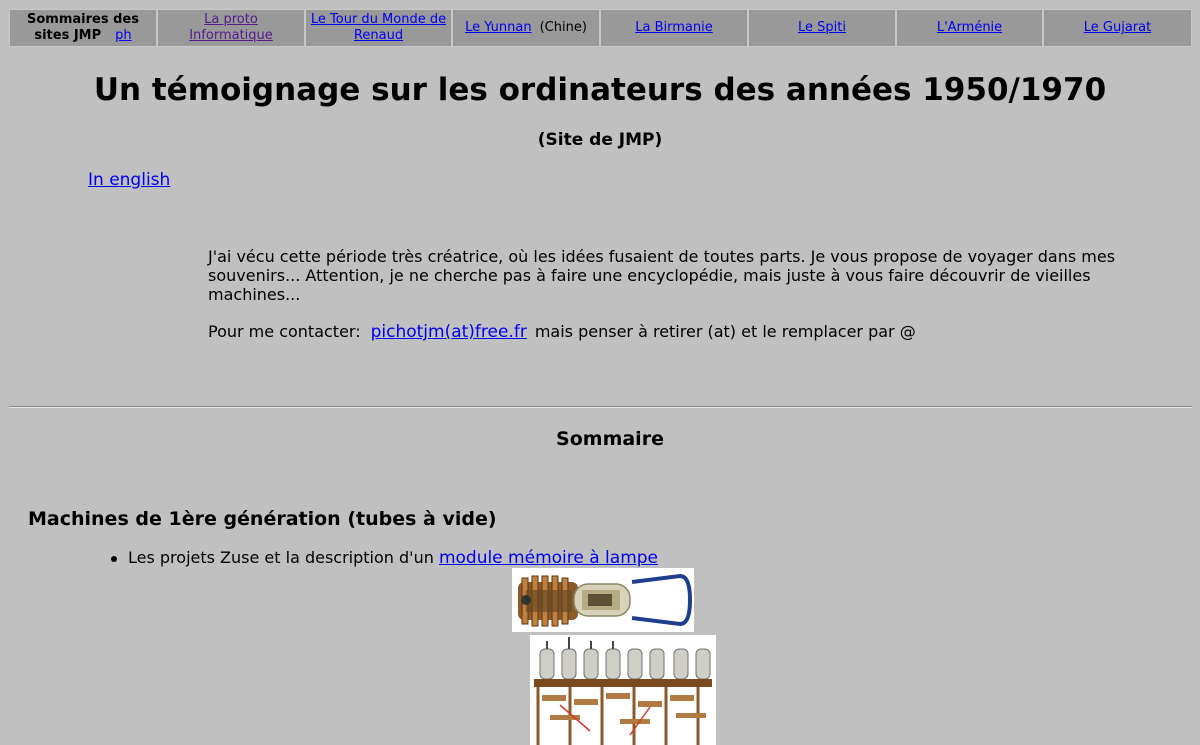  I want to click on nav-cell-armenie: L'Arménie, so click(969, 28).